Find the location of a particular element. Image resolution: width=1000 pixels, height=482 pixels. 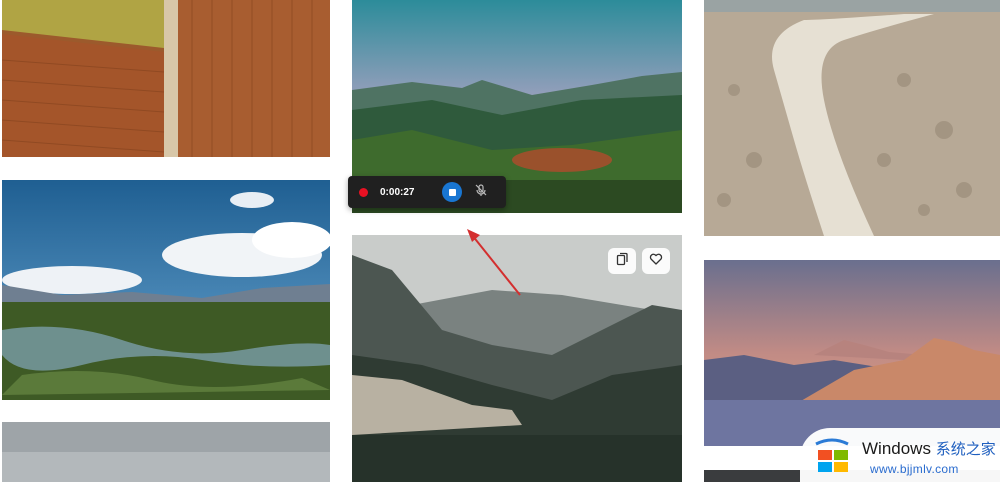

stop-icon is located at coordinates (452, 192).